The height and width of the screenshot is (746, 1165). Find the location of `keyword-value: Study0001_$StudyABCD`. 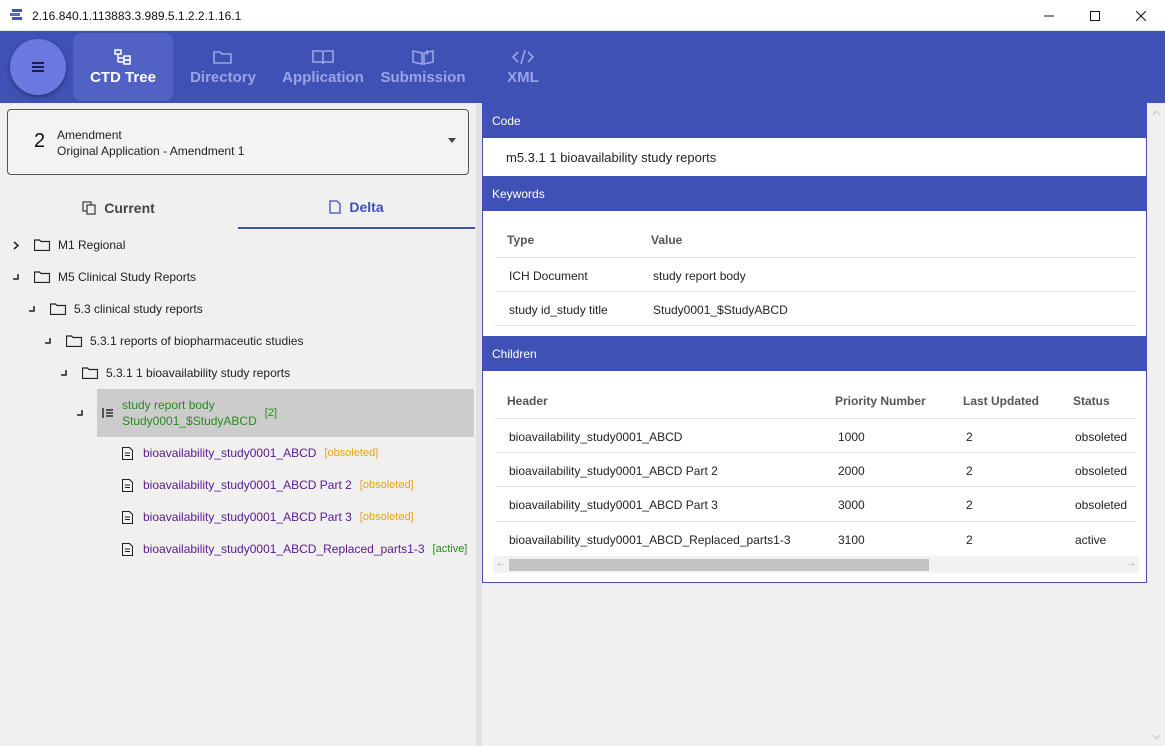

keyword-value: Study0001_$StudyABCD is located at coordinates (720, 310).